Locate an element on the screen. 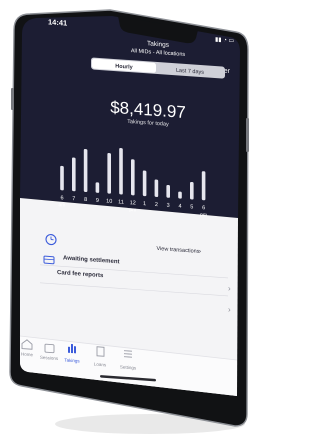 The width and height of the screenshot is (320, 442). tab-hourly-label: Hourly is located at coordinates (124, 67).